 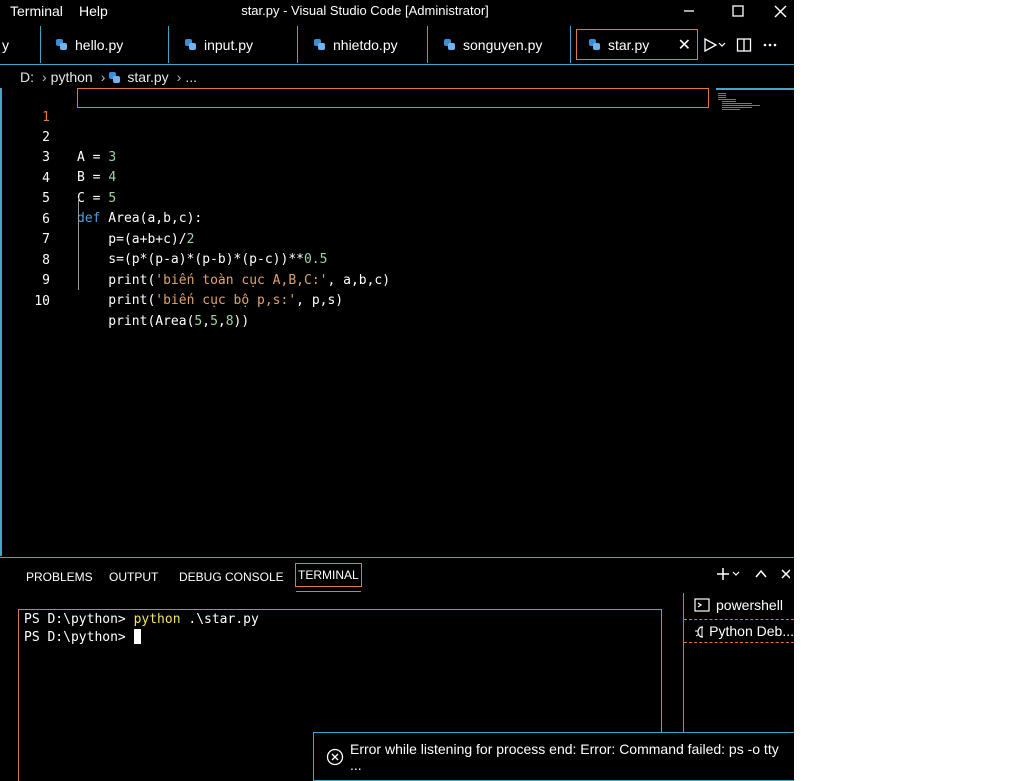 I want to click on current-line-highlight, so click(x=393, y=98).